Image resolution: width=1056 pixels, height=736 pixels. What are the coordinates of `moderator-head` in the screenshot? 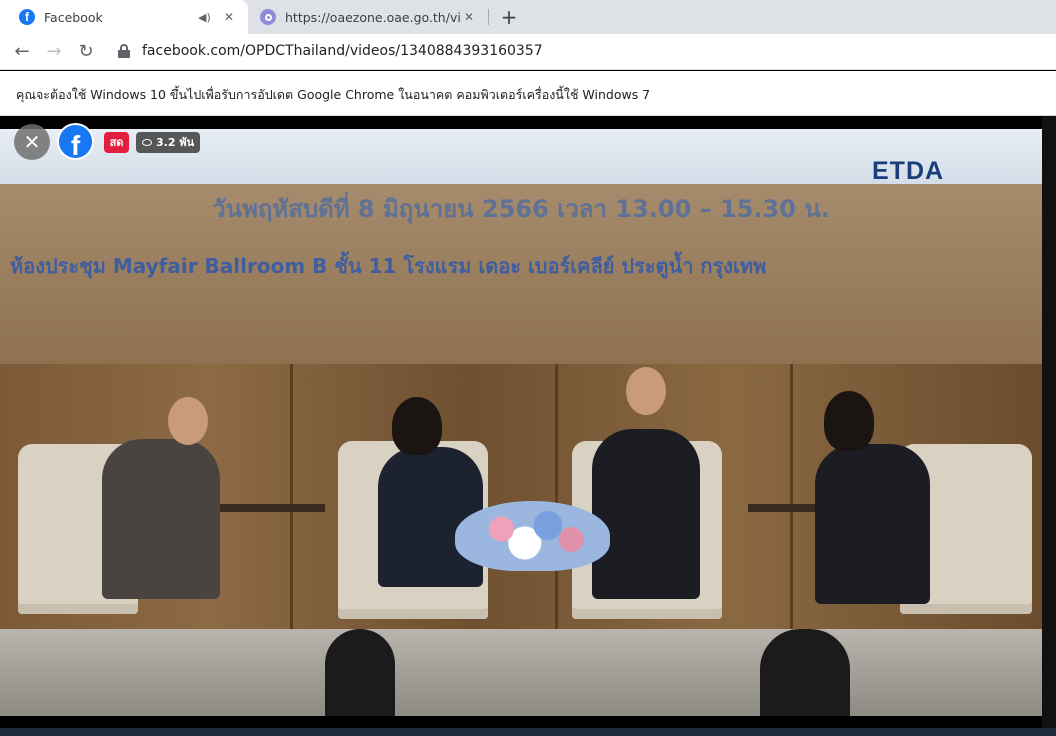 It's located at (188, 421).